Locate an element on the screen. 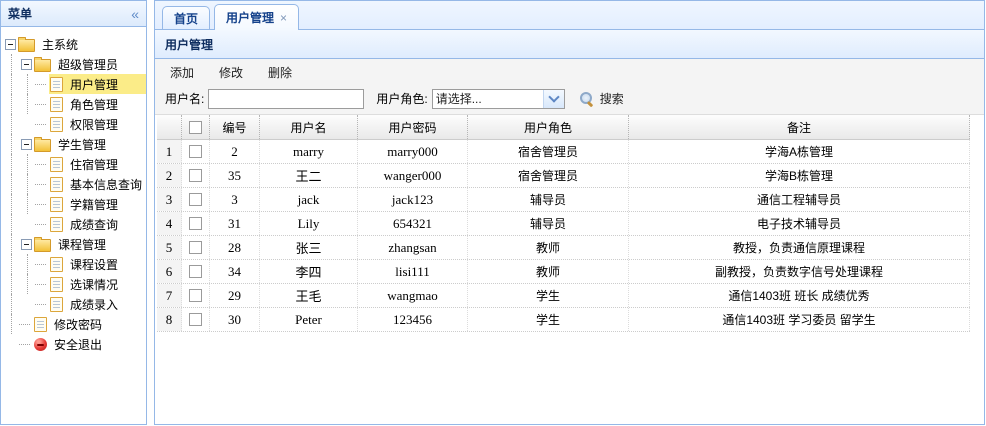  sidebar-item-body: 超级管理员 is located at coordinates (89, 64).